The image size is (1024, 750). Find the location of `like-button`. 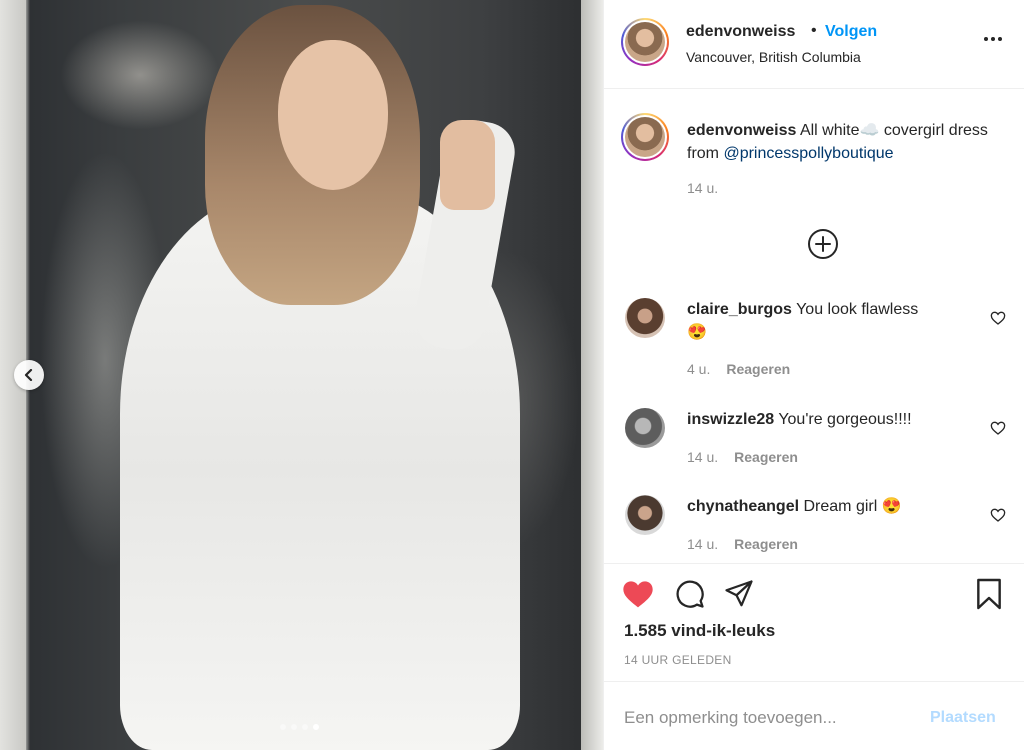

like-button is located at coordinates (638, 594).